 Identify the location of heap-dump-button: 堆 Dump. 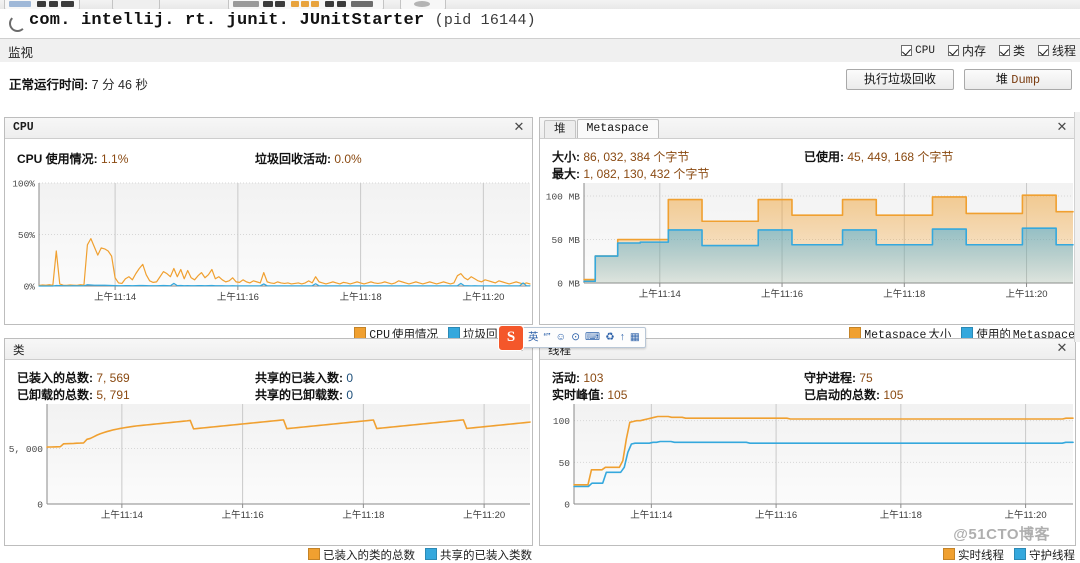
(1018, 79).